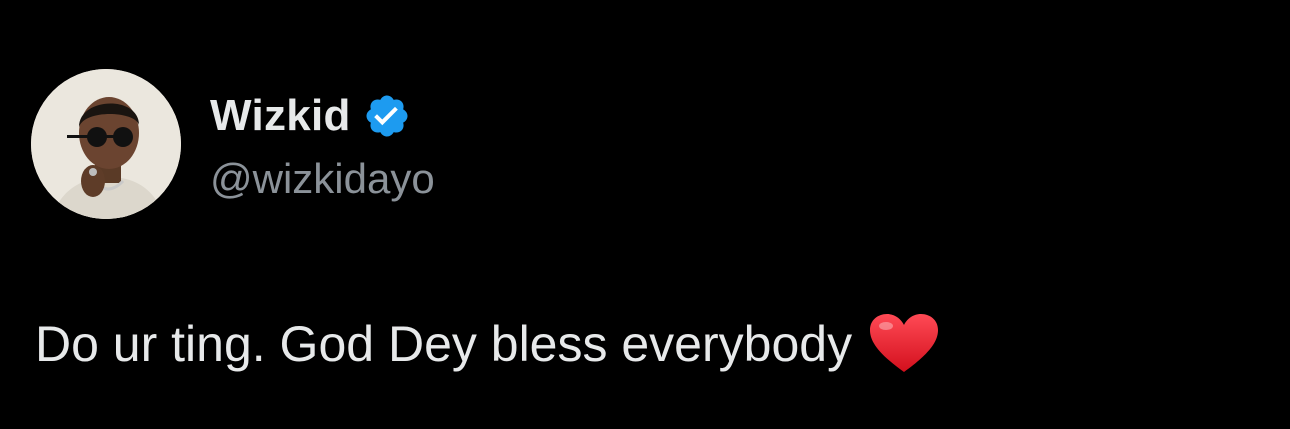 The width and height of the screenshot is (1290, 429). I want to click on tweet-text: Do ur ting. God Dey bless everybody, so click(444, 344).